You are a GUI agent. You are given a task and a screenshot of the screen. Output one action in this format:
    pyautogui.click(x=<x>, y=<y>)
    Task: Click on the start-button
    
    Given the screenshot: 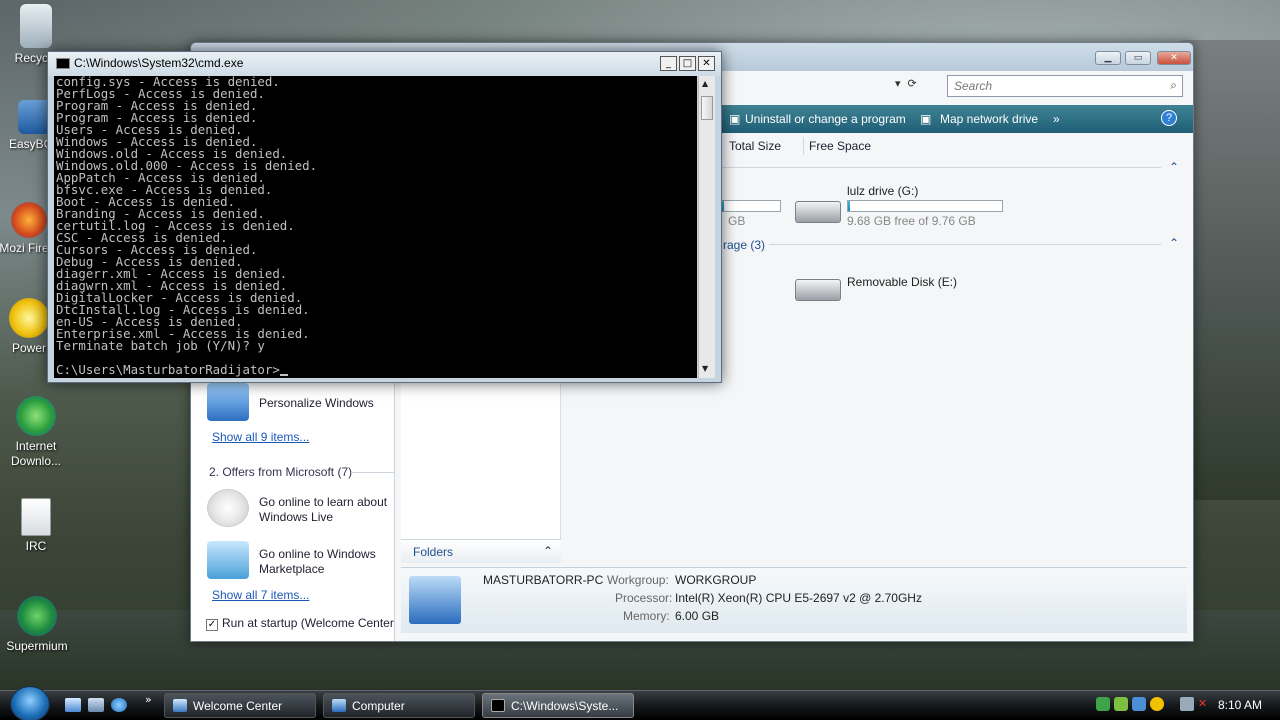 What is the action you would take?
    pyautogui.click(x=30, y=703)
    